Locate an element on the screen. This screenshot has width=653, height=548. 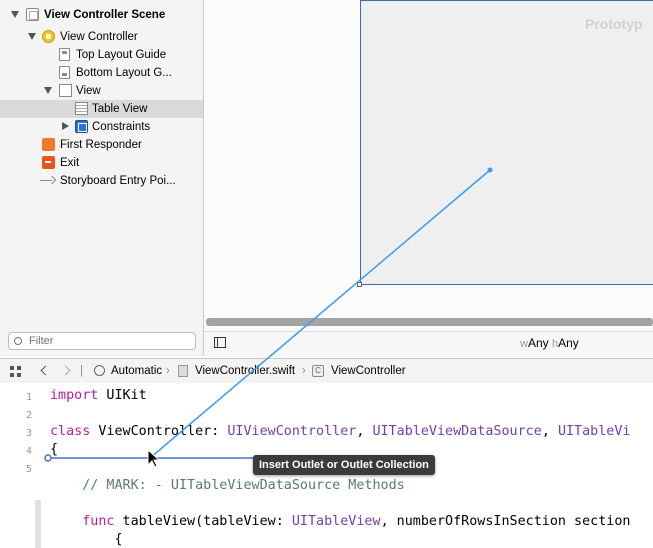
outline-item-label: Top Layout Guide is located at coordinates (121, 55).